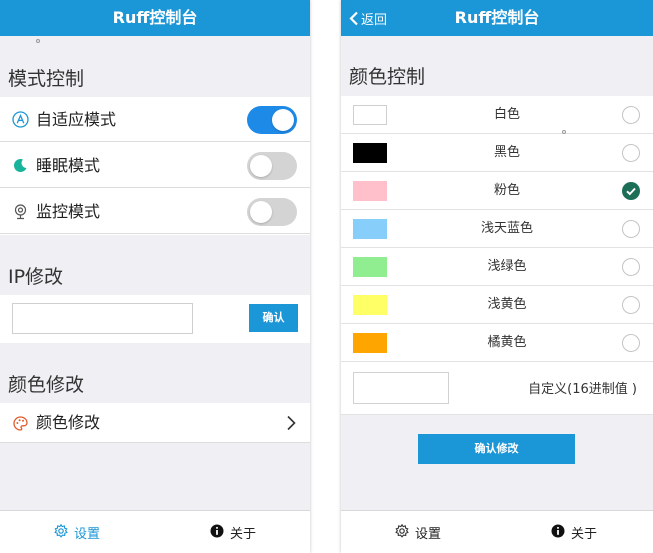 The width and height of the screenshot is (653, 553). Describe the element at coordinates (20, 119) in the screenshot. I see `auto-mode-icon` at that location.